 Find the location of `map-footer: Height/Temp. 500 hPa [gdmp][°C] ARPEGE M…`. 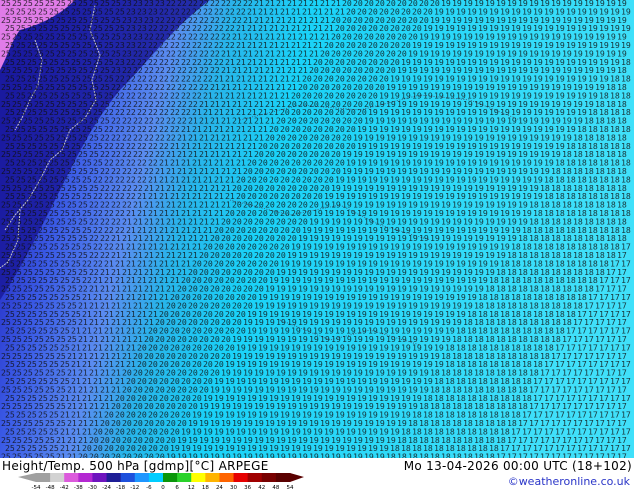

map-footer: Height/Temp. 500 hPa [gdmp][°C] ARPEGE M… is located at coordinates (317, 474).